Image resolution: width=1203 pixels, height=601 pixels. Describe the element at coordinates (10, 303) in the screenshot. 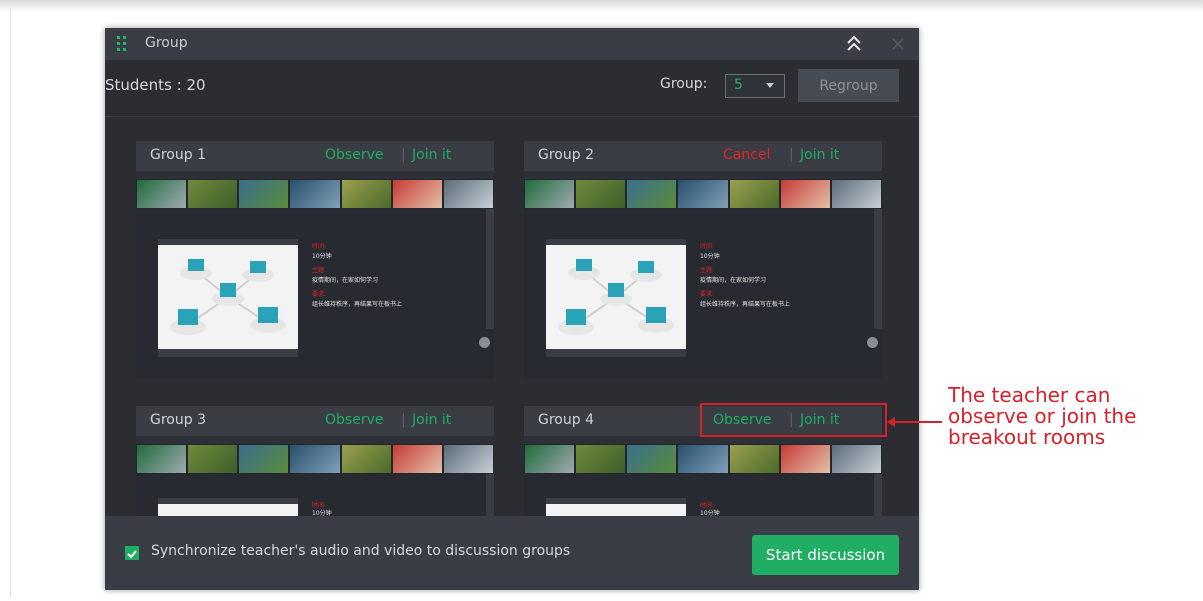

I see `page-left-border` at that location.